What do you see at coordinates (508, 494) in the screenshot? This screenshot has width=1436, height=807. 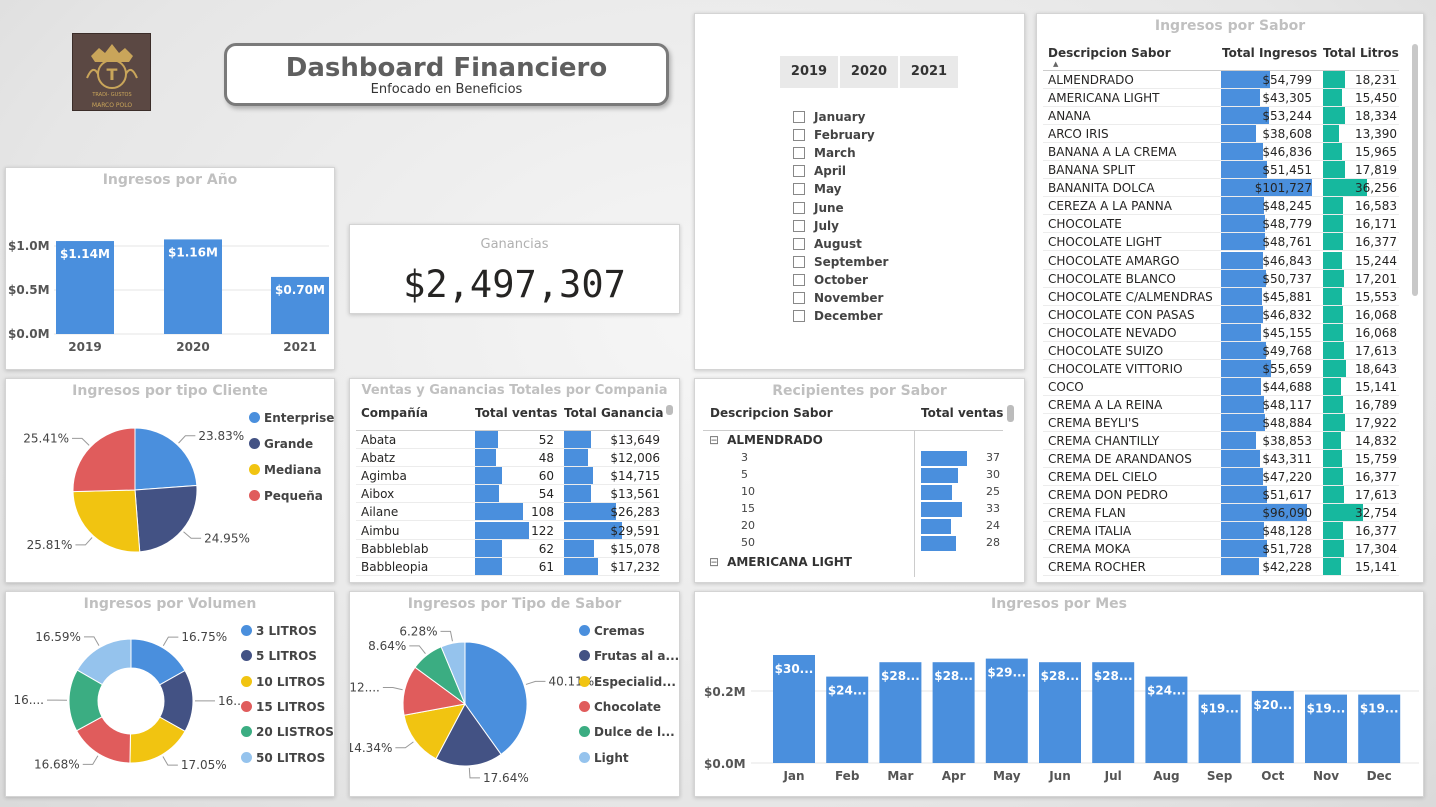 I see `table-row: Aibox 54 $13,561` at bounding box center [508, 494].